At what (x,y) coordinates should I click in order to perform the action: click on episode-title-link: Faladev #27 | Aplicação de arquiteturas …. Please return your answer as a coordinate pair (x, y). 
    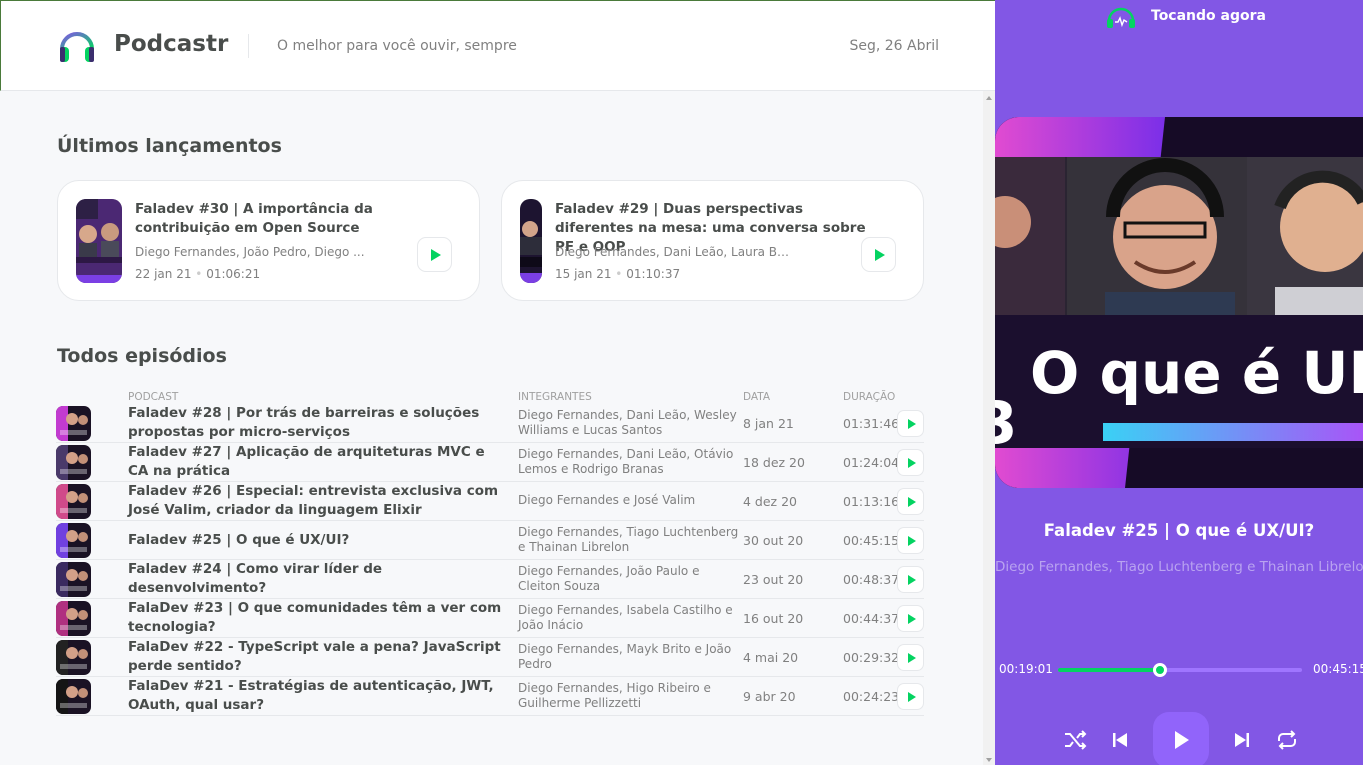
    Looking at the image, I should click on (318, 462).